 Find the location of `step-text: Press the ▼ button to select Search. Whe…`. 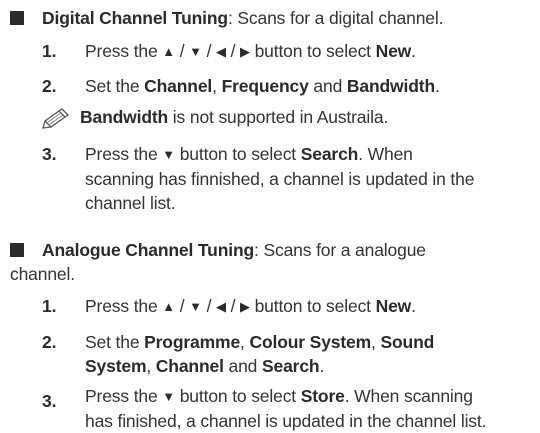

step-text: Press the ▼ button to select Search. Whe… is located at coordinates (280, 178).